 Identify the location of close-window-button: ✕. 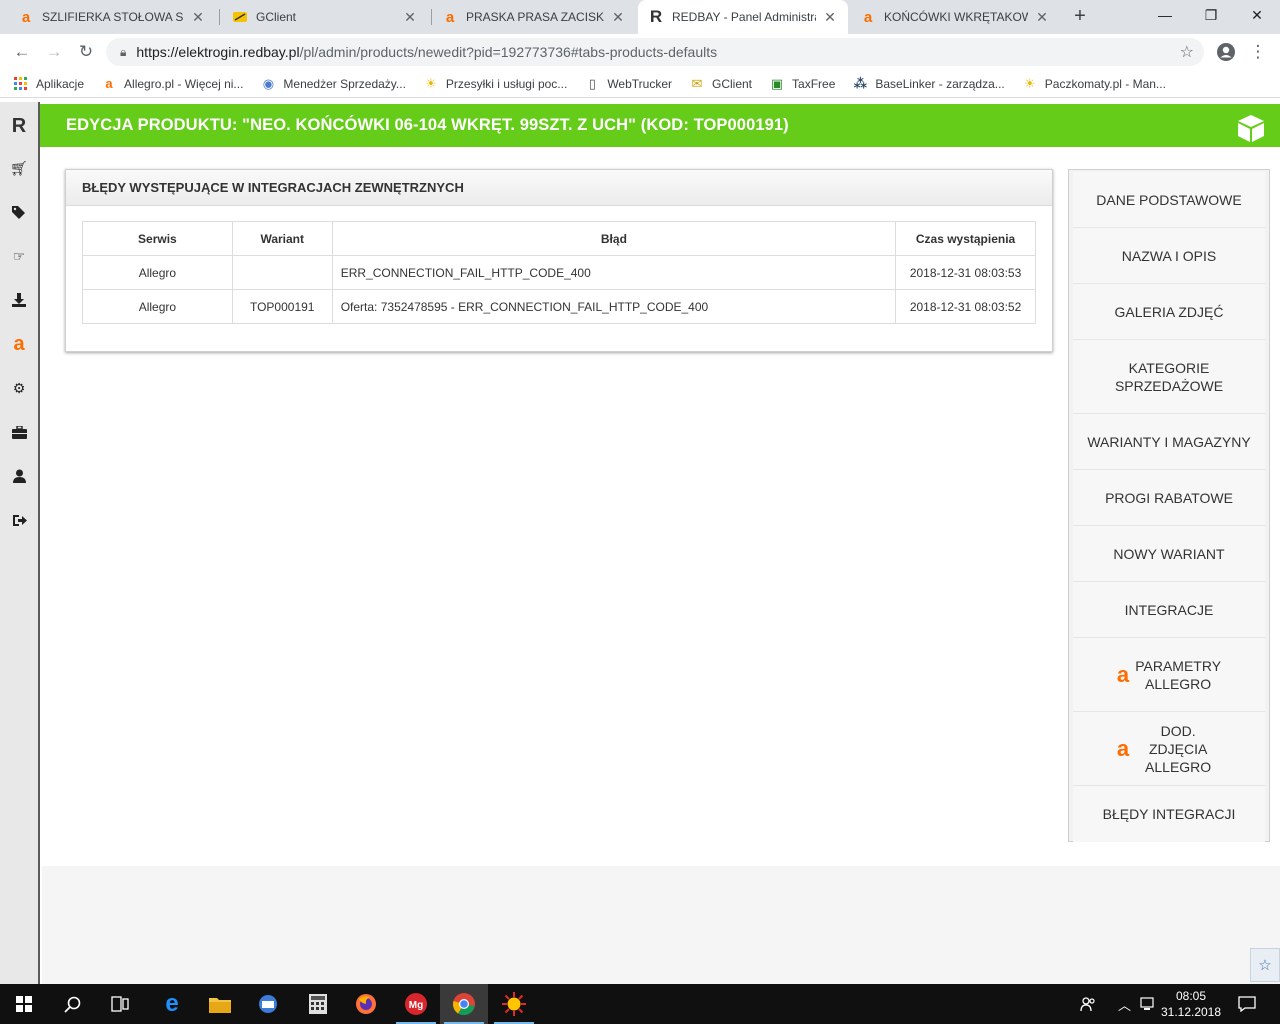
(1257, 15).